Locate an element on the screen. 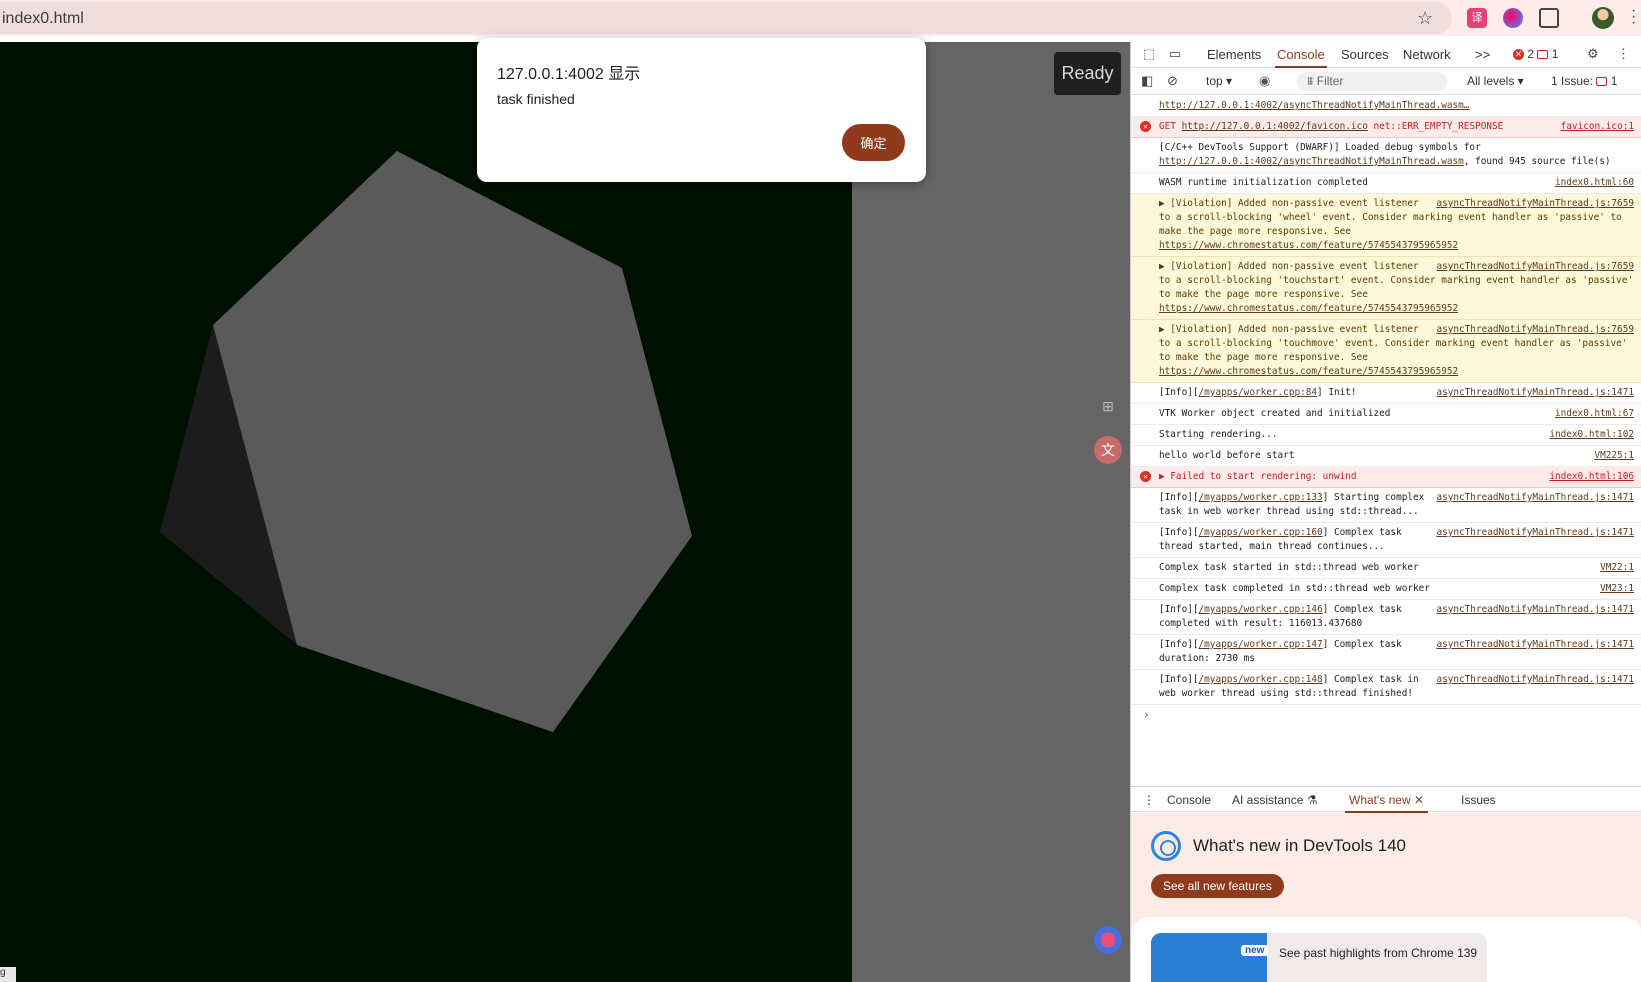 The image size is (1641, 982). source-link: VM22:1 is located at coordinates (1617, 568).